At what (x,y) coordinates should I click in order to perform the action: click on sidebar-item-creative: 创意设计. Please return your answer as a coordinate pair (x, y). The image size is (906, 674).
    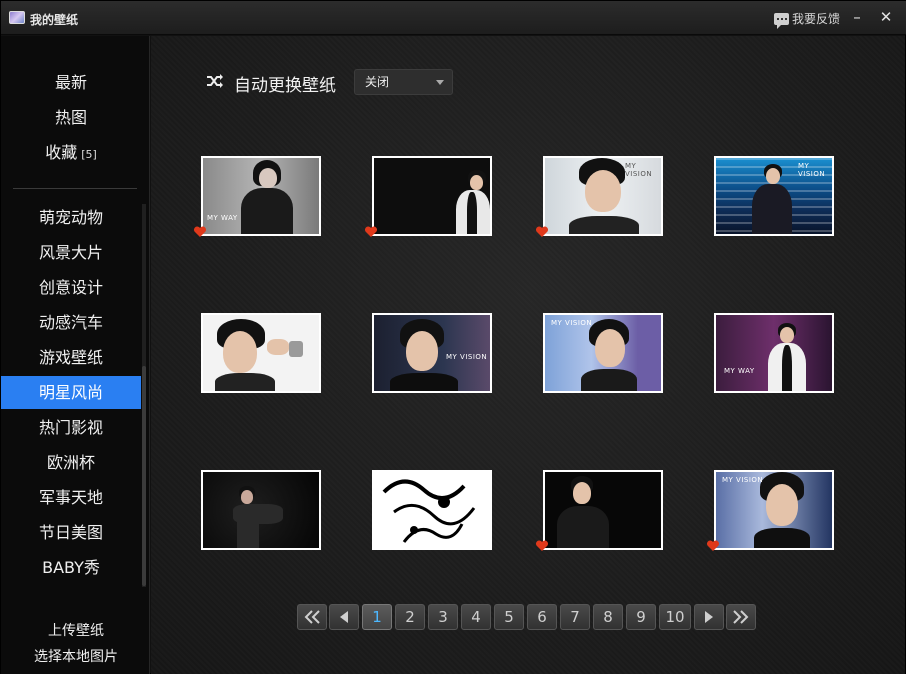
    Looking at the image, I should click on (71, 287).